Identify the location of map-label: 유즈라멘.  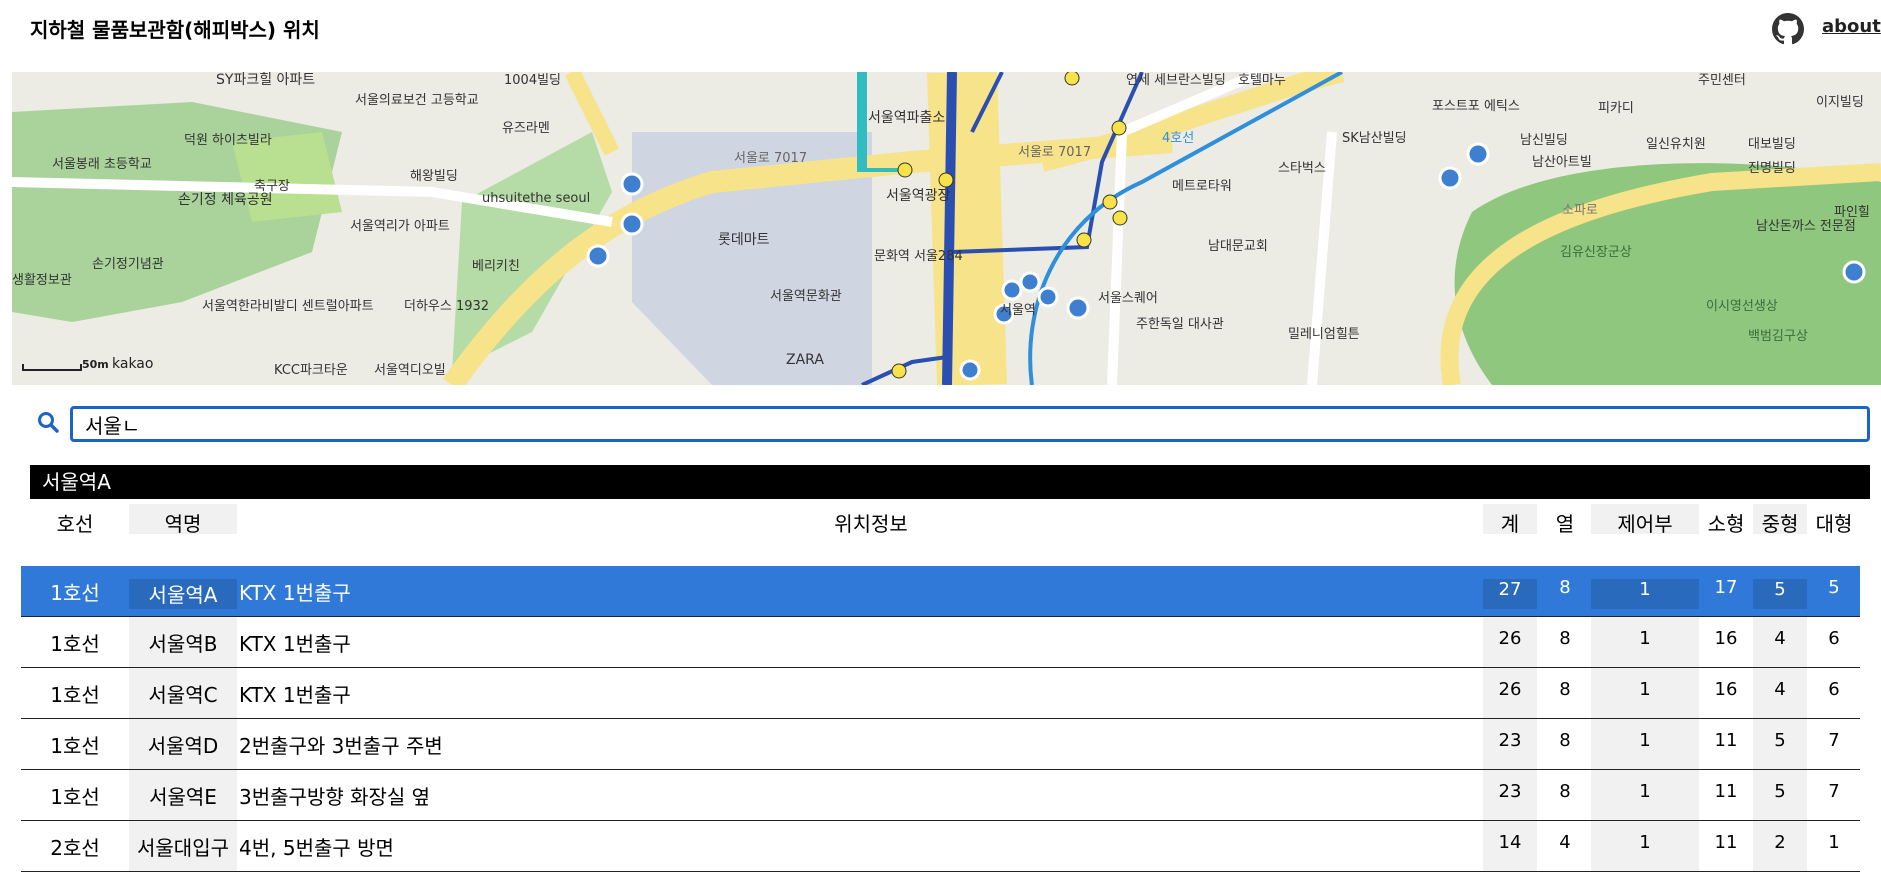
(526, 128).